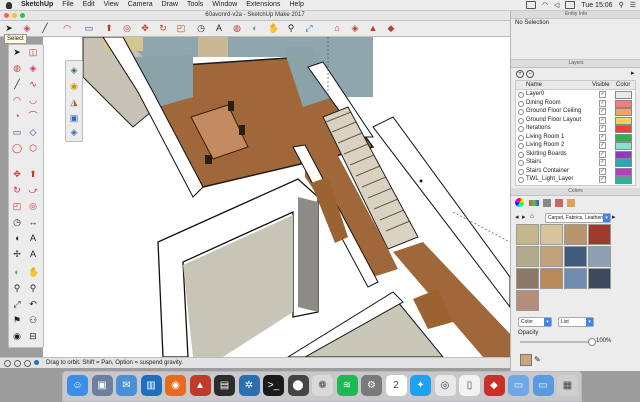  I want to click on zoom-window-icon: ⚲, so click(33, 288).